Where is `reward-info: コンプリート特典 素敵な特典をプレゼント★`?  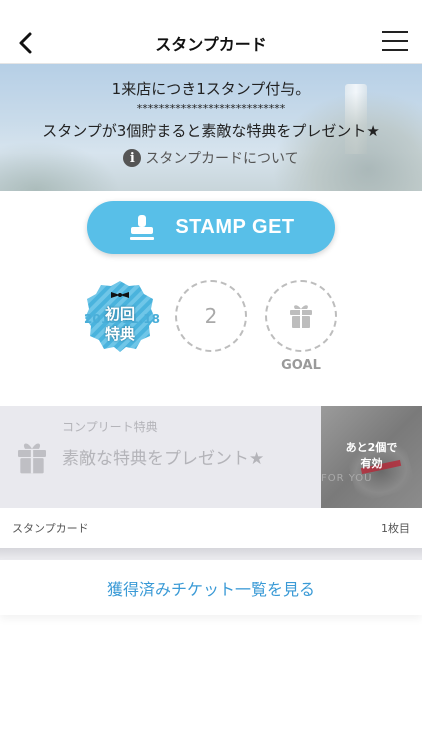
reward-info: コンプリート特典 素敵な特典をプレゼント★ is located at coordinates (160, 457).